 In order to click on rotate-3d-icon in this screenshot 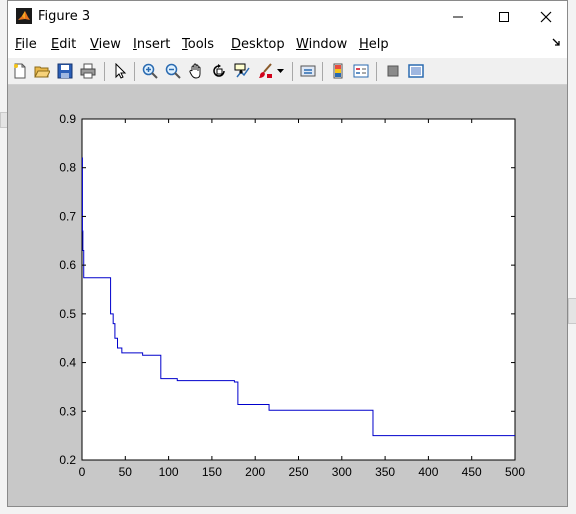, I will do `click(219, 70)`.